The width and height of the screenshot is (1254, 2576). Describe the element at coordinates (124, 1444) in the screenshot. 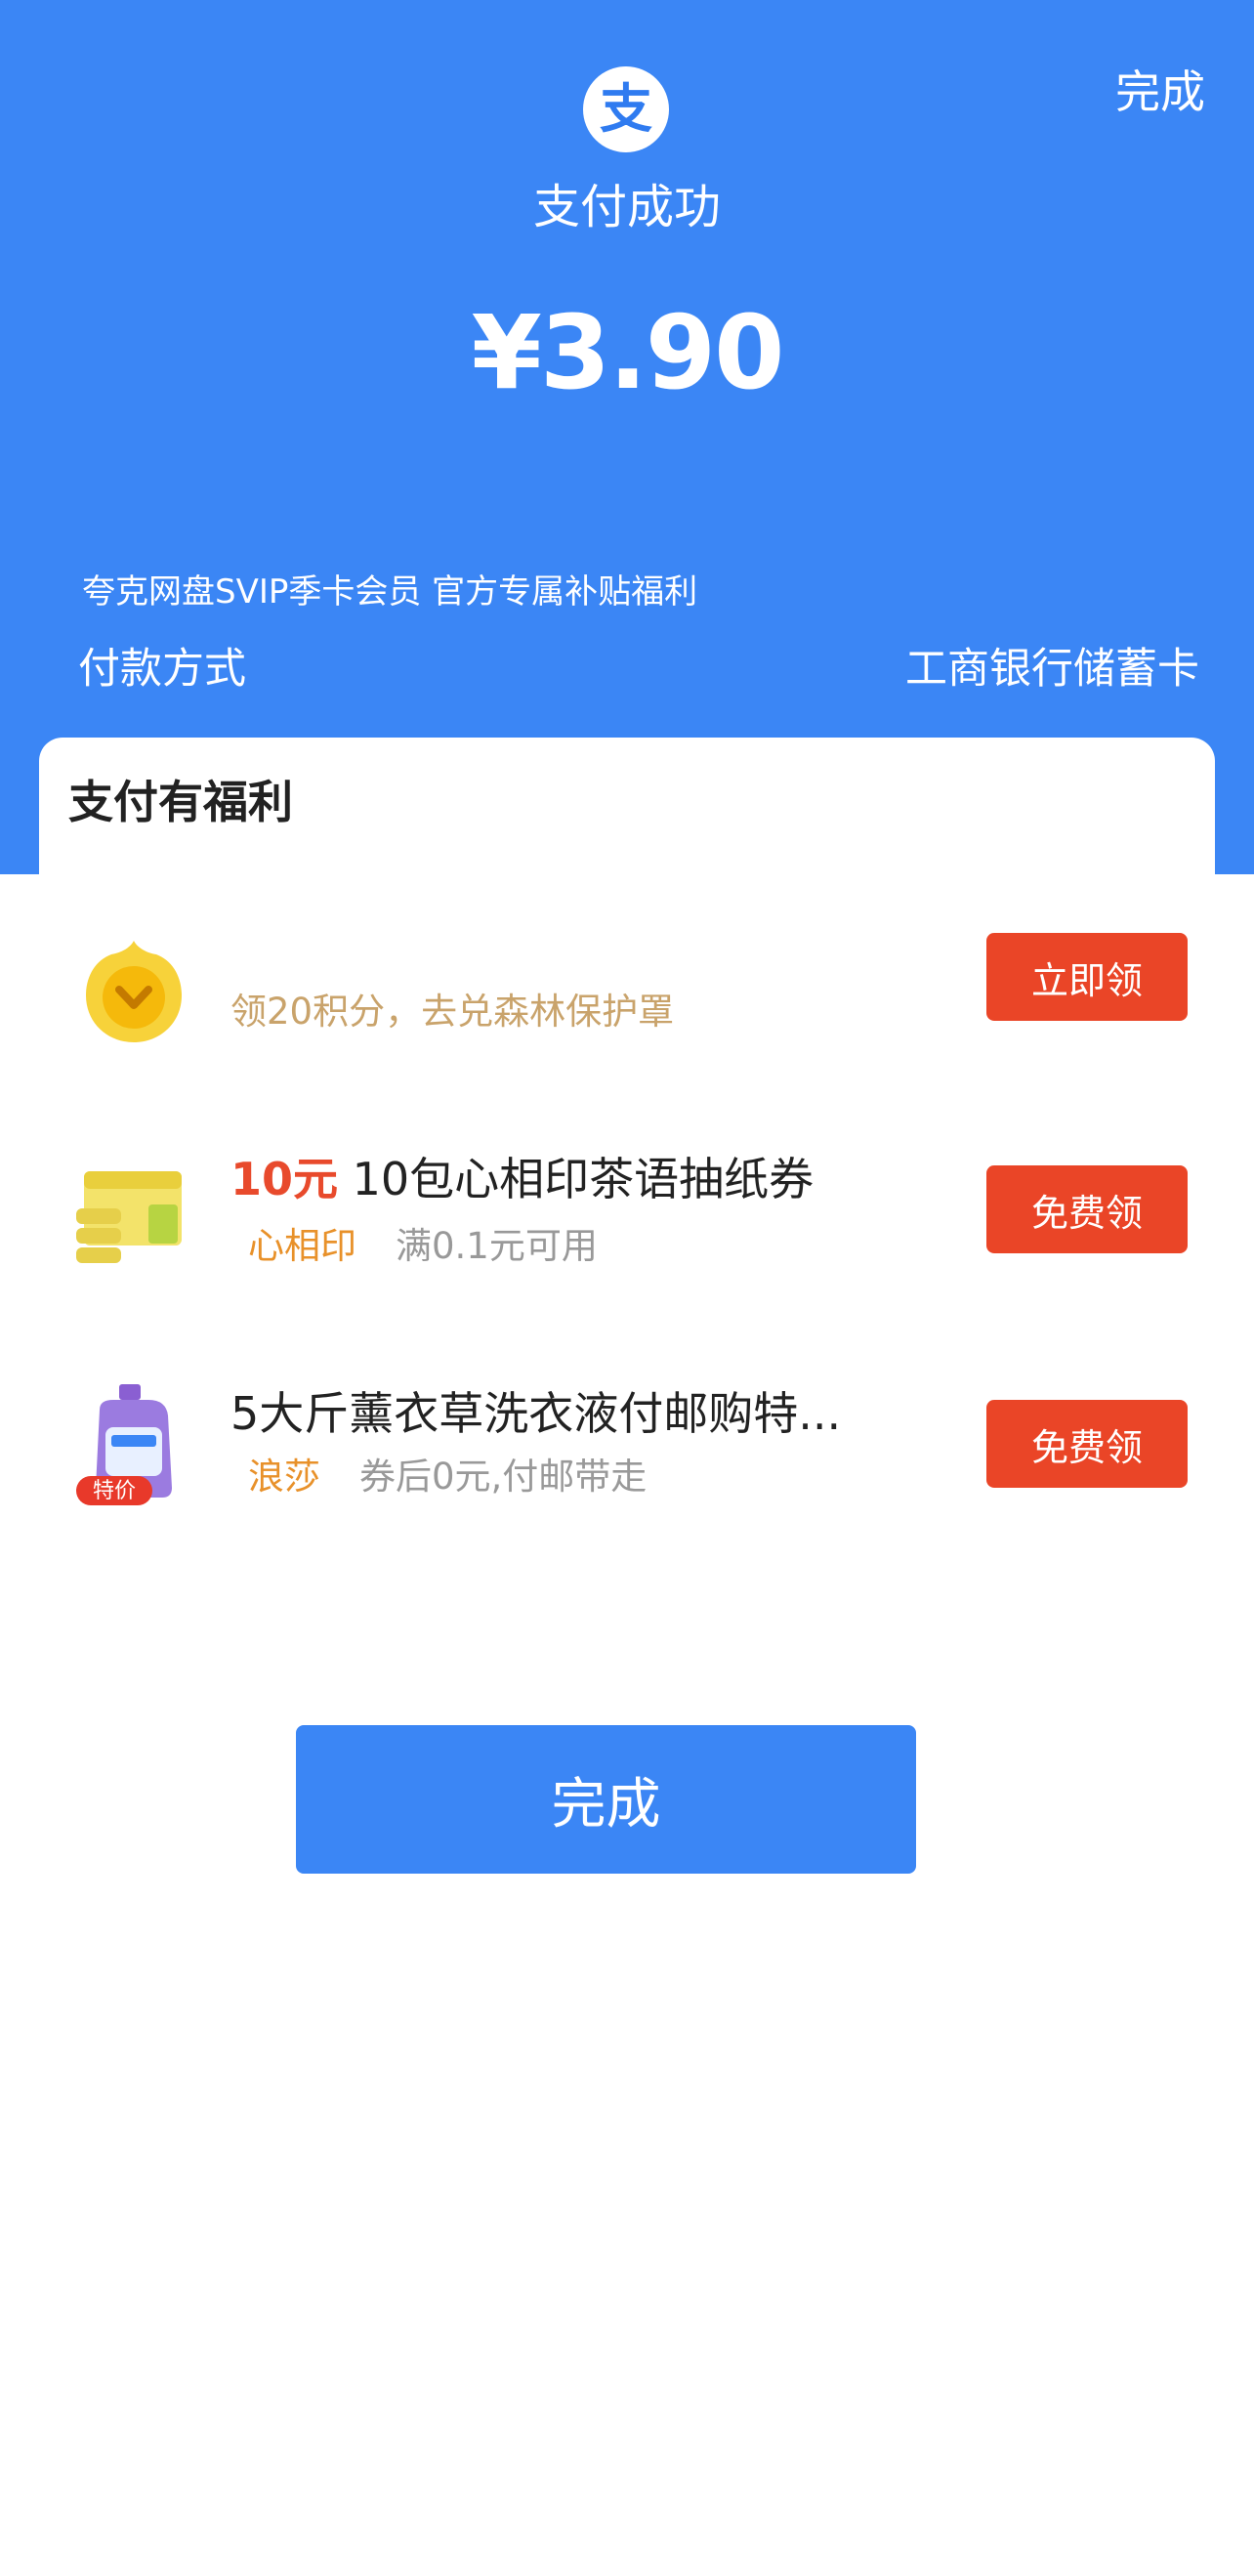

I see `laundry-detergent-image: 特价` at that location.